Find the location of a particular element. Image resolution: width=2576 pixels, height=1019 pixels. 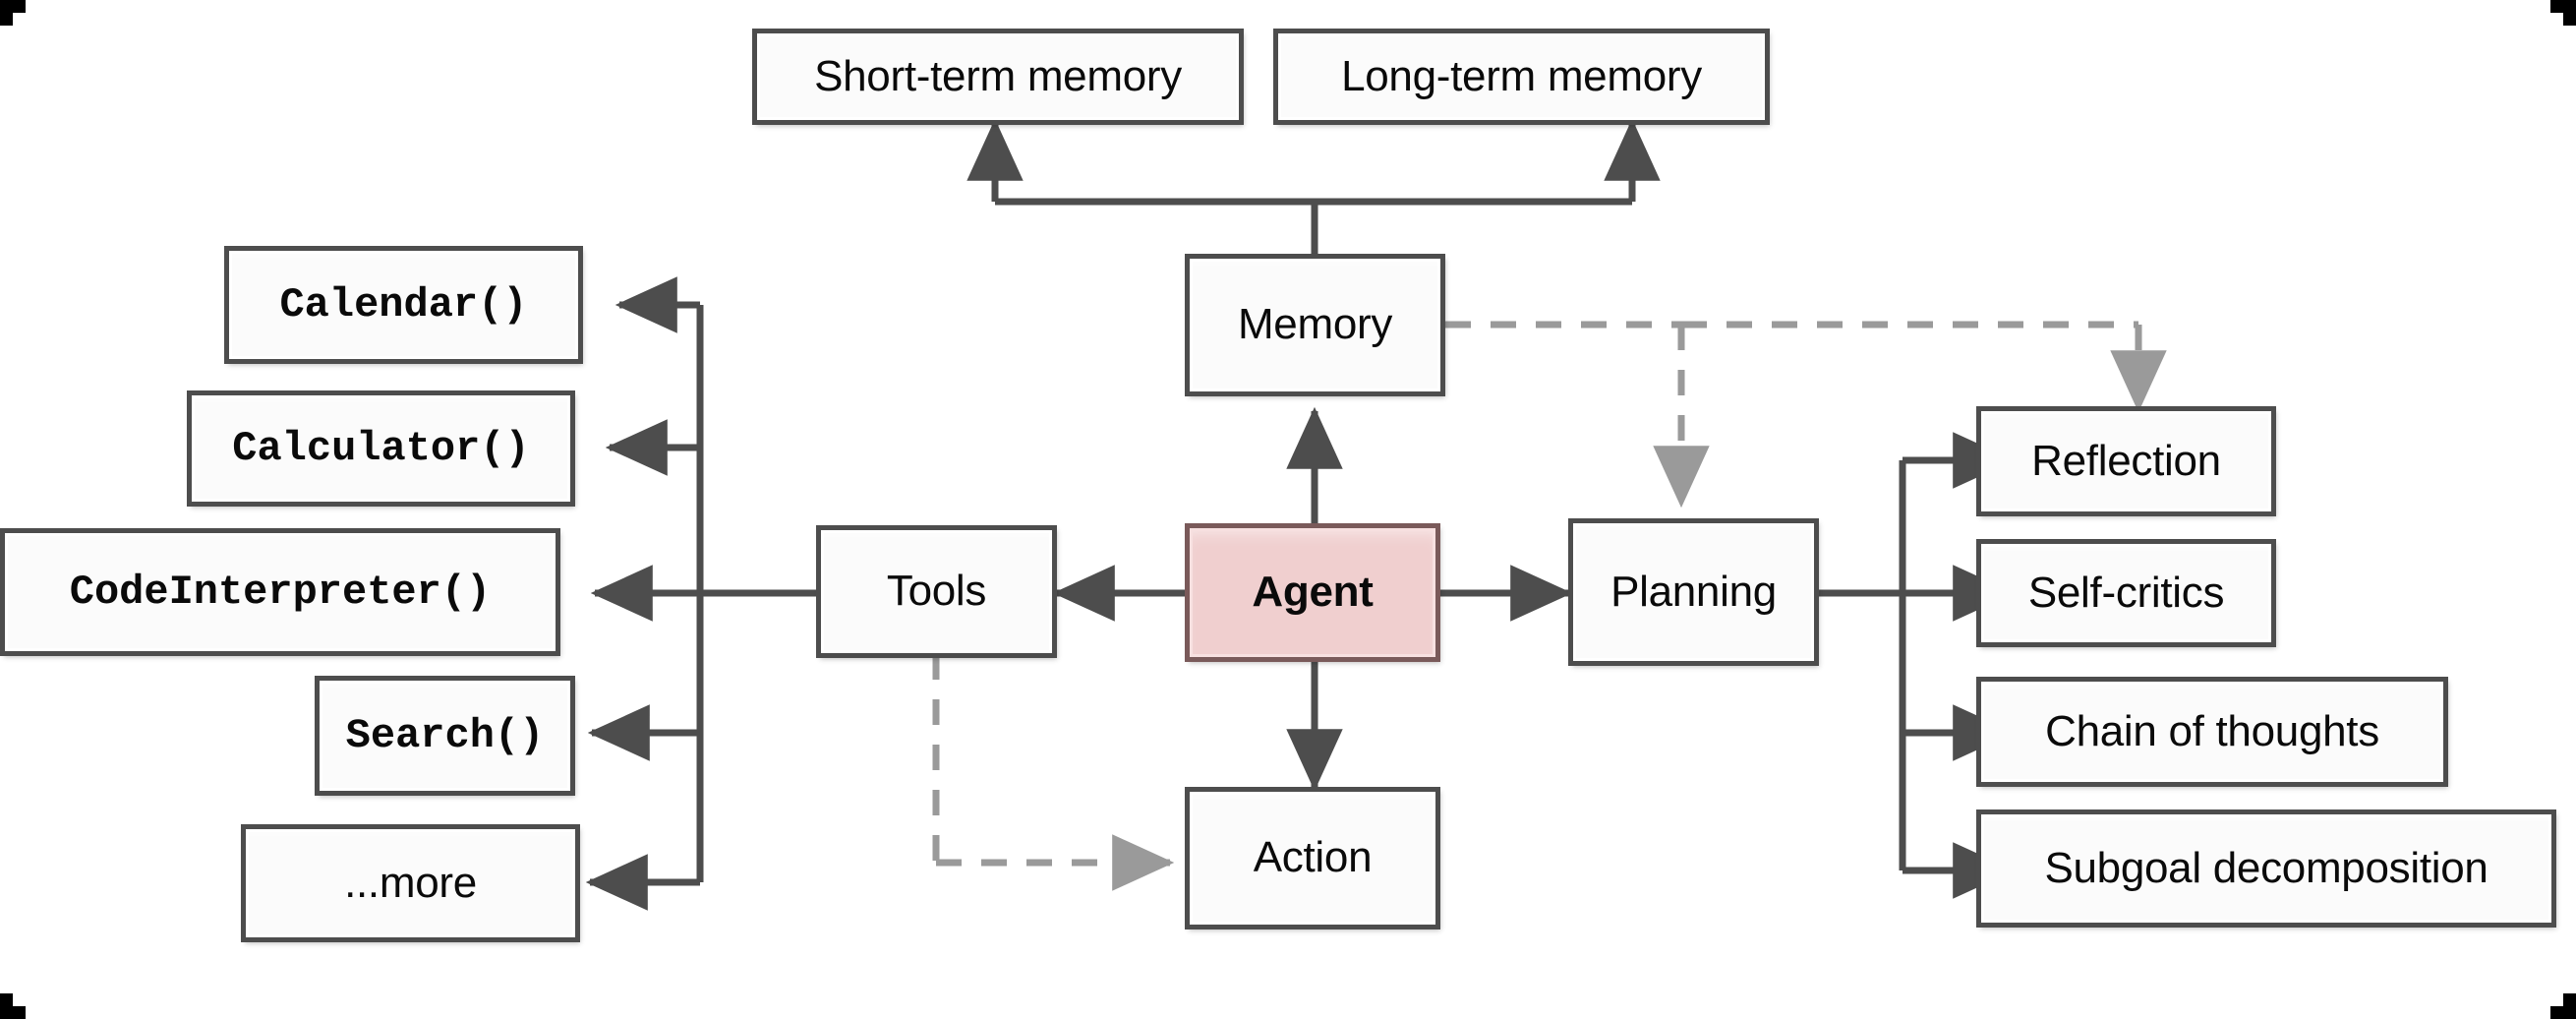

node-action-label: Action is located at coordinates (1313, 857).